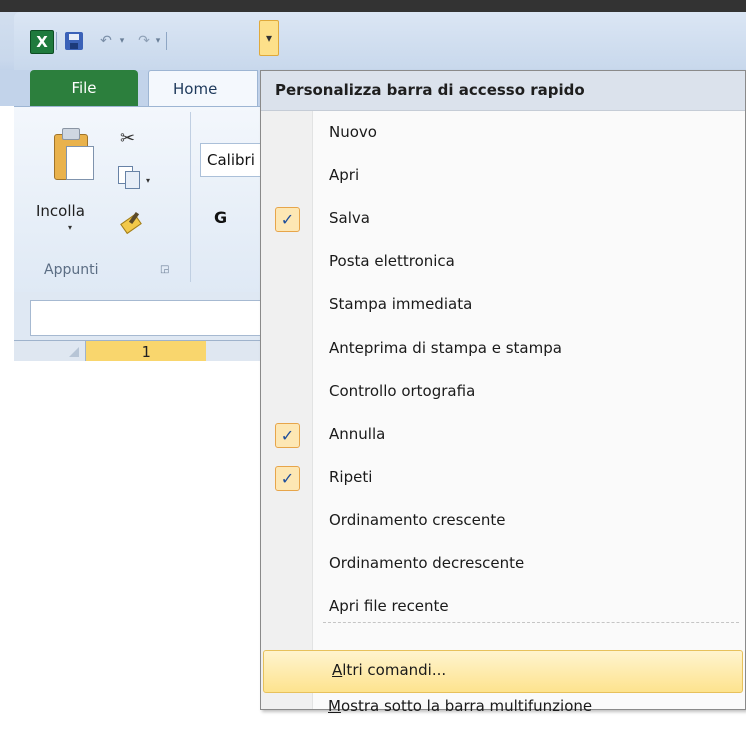  I want to click on save-icon, so click(74, 41).